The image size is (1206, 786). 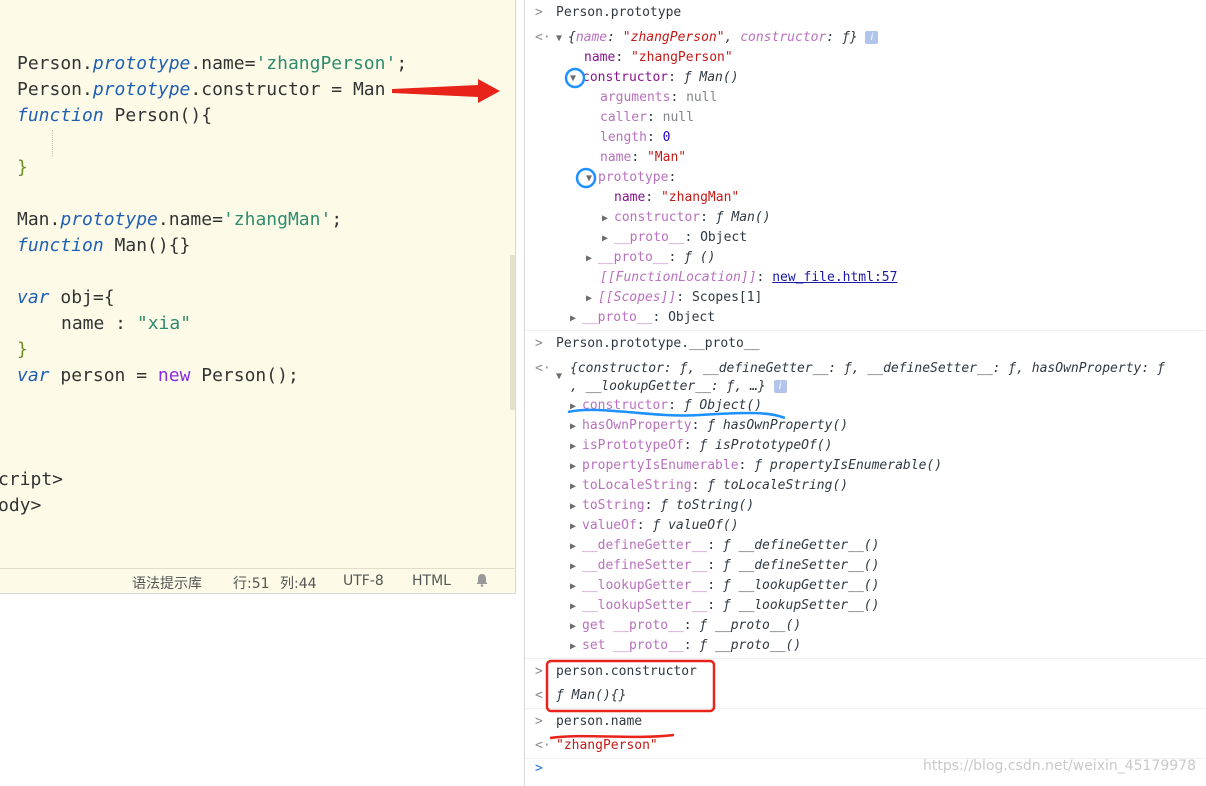 I want to click on code-token: Man., so click(x=39, y=219).